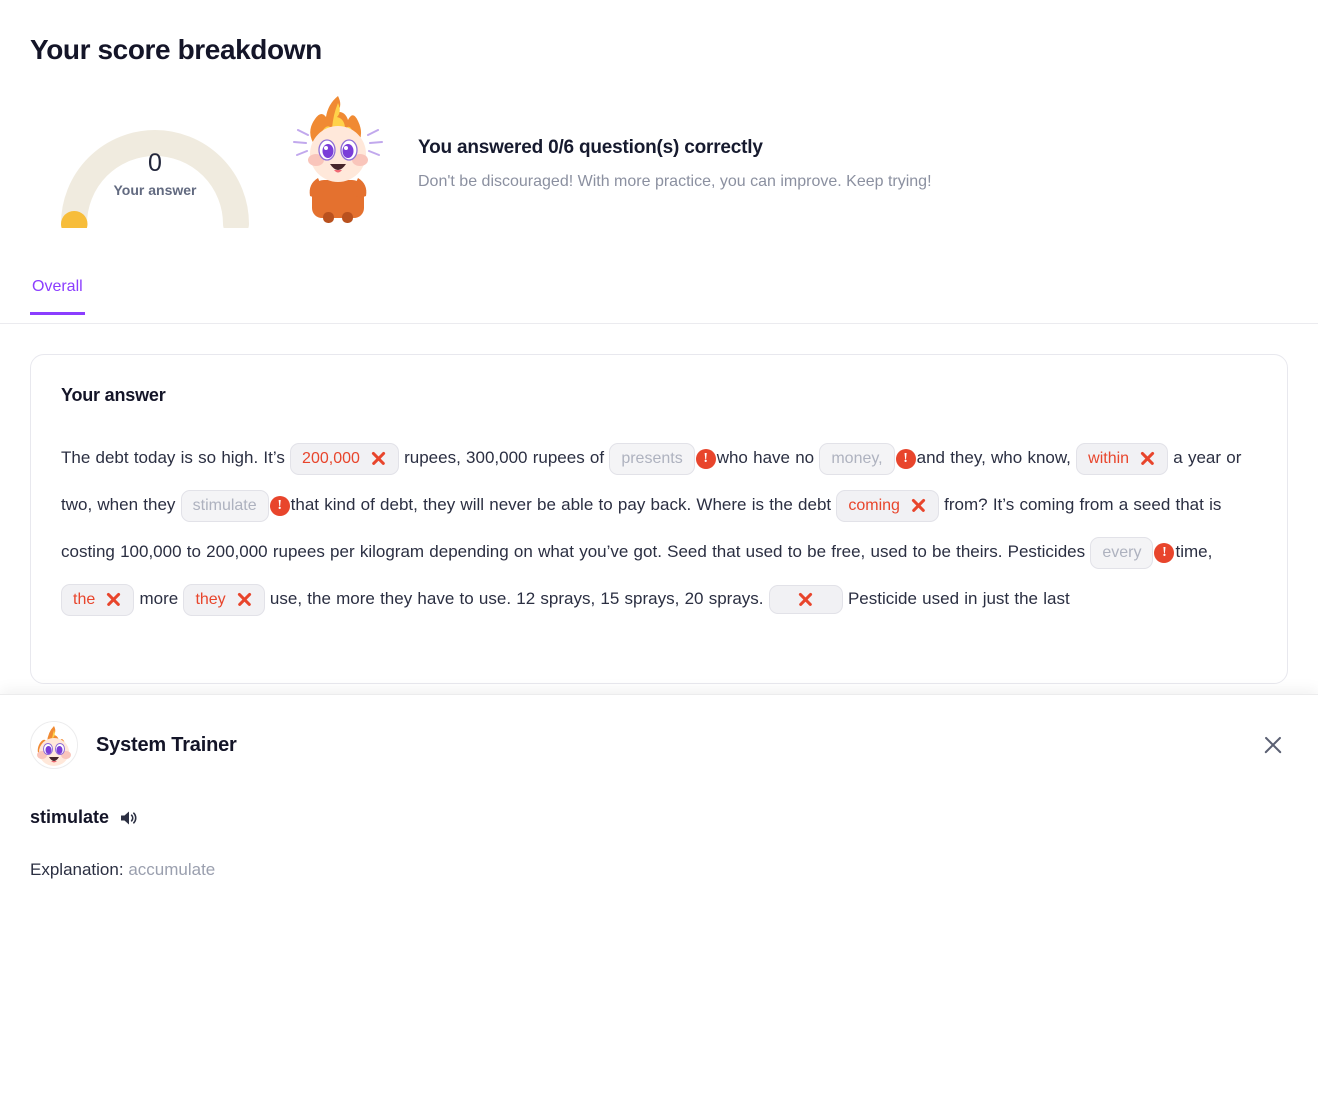 This screenshot has height=1102, width=1318. What do you see at coordinates (176, 457) in the screenshot?
I see `answer-text-run: The debt today is so high. It’s` at bounding box center [176, 457].